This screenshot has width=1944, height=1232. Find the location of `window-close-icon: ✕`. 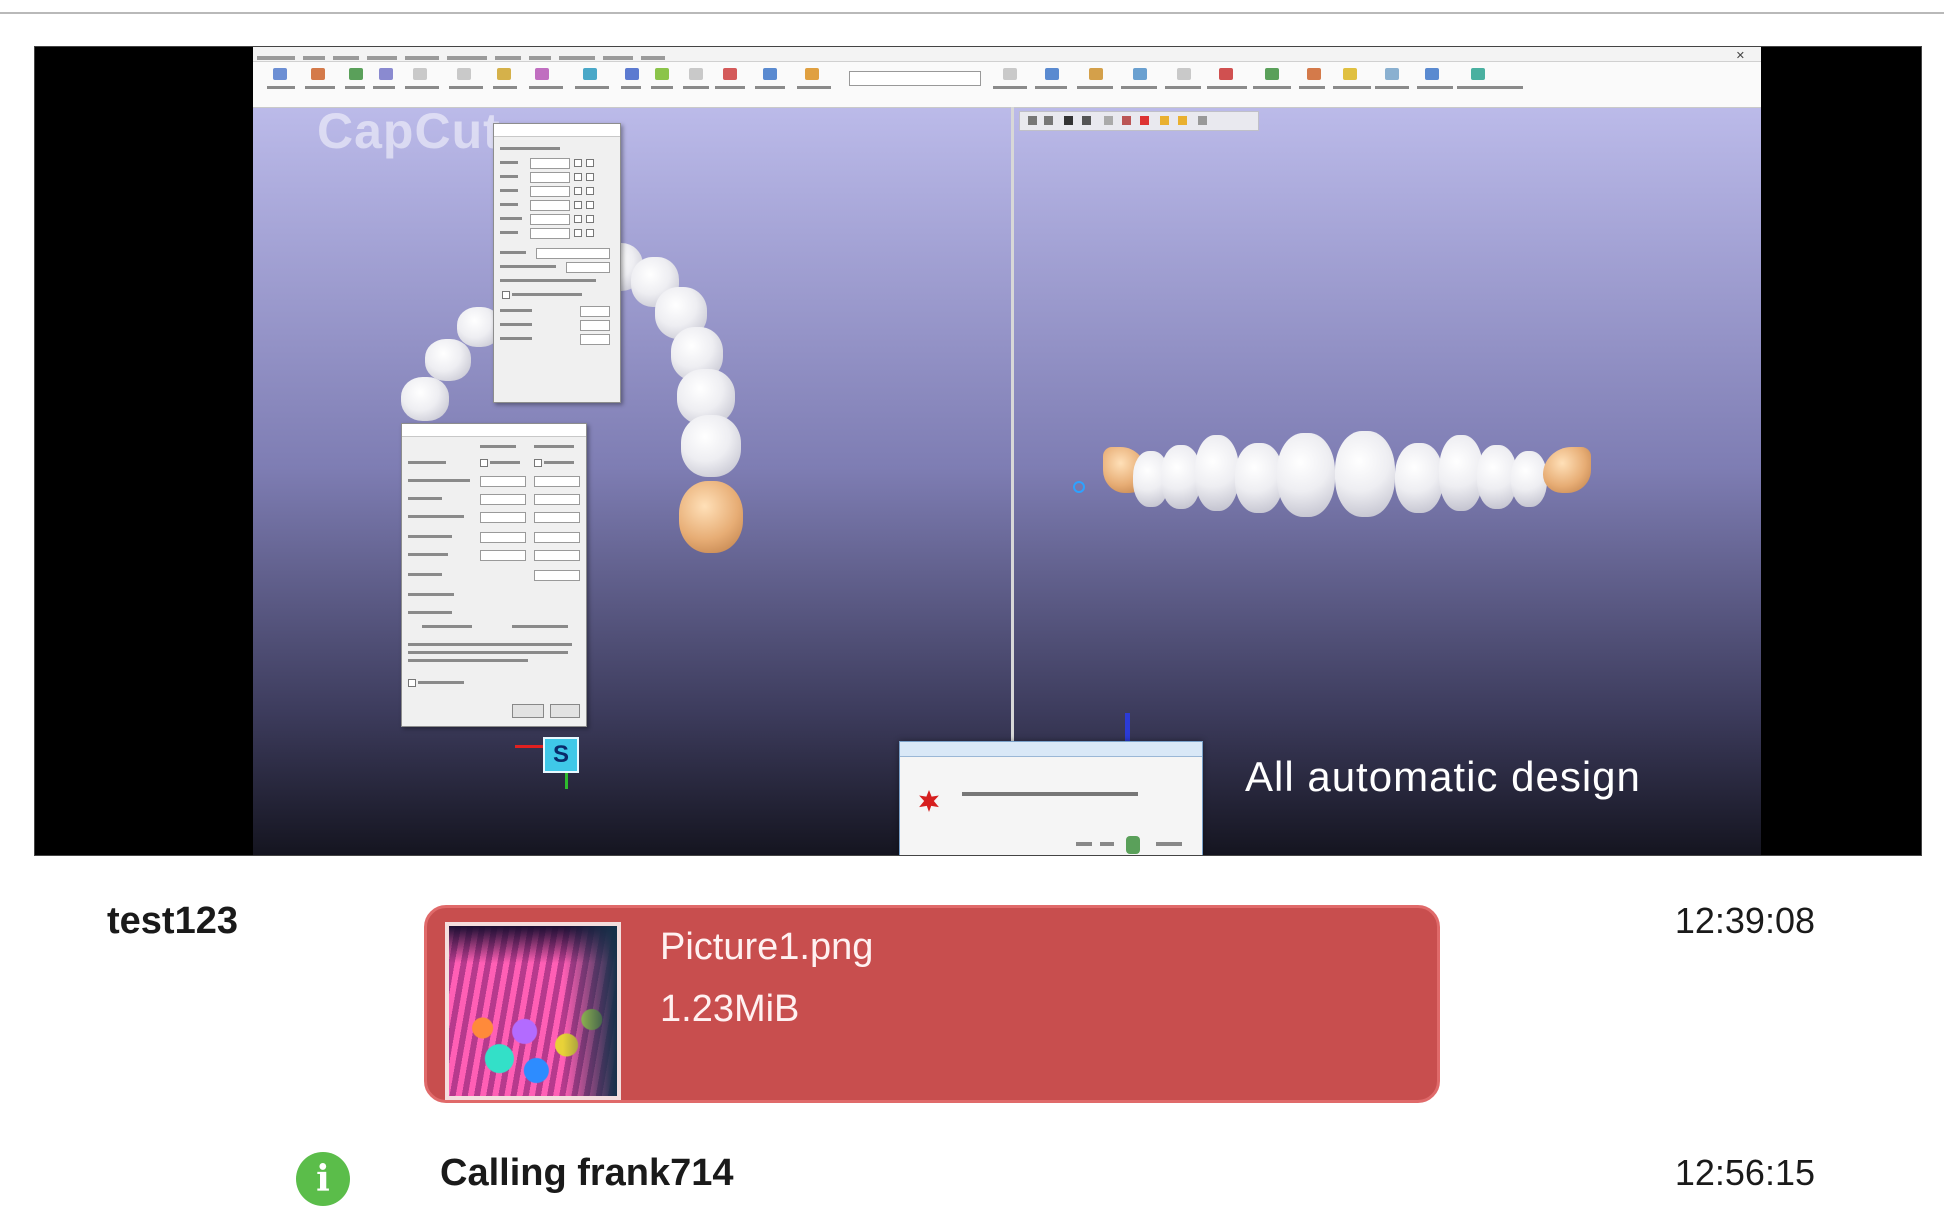

window-close-icon: ✕ is located at coordinates (1740, 56).